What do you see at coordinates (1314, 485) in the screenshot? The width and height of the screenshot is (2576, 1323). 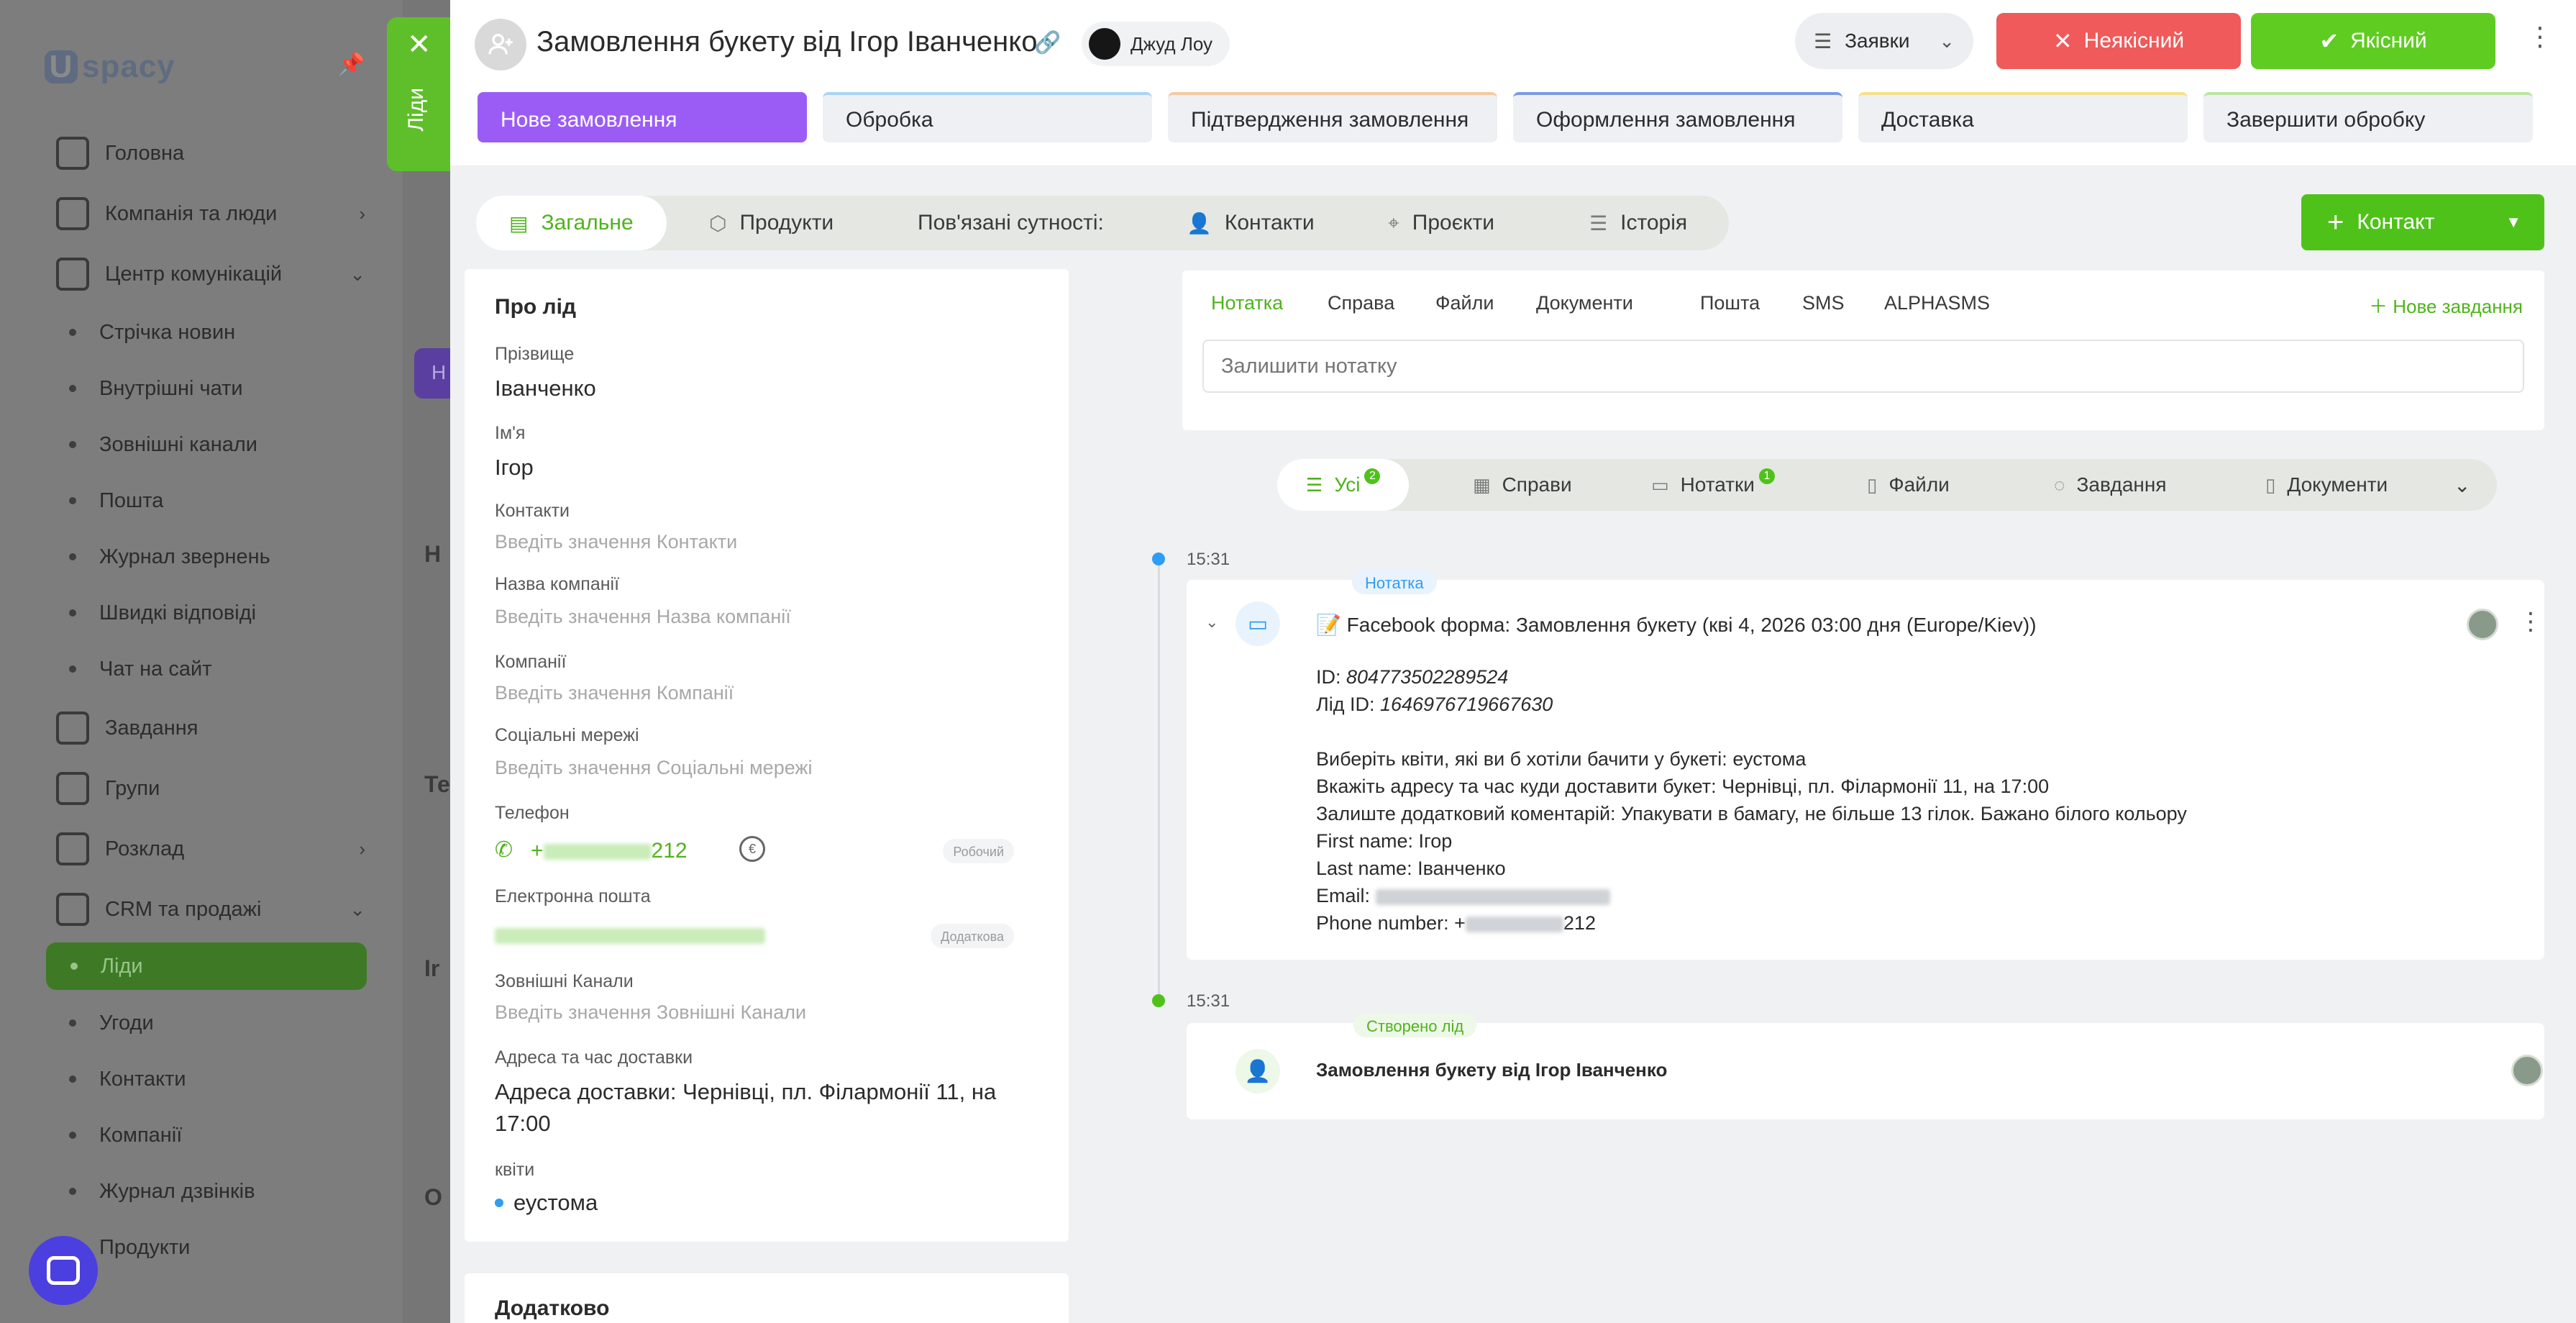 I see `list-icon: ☰` at bounding box center [1314, 485].